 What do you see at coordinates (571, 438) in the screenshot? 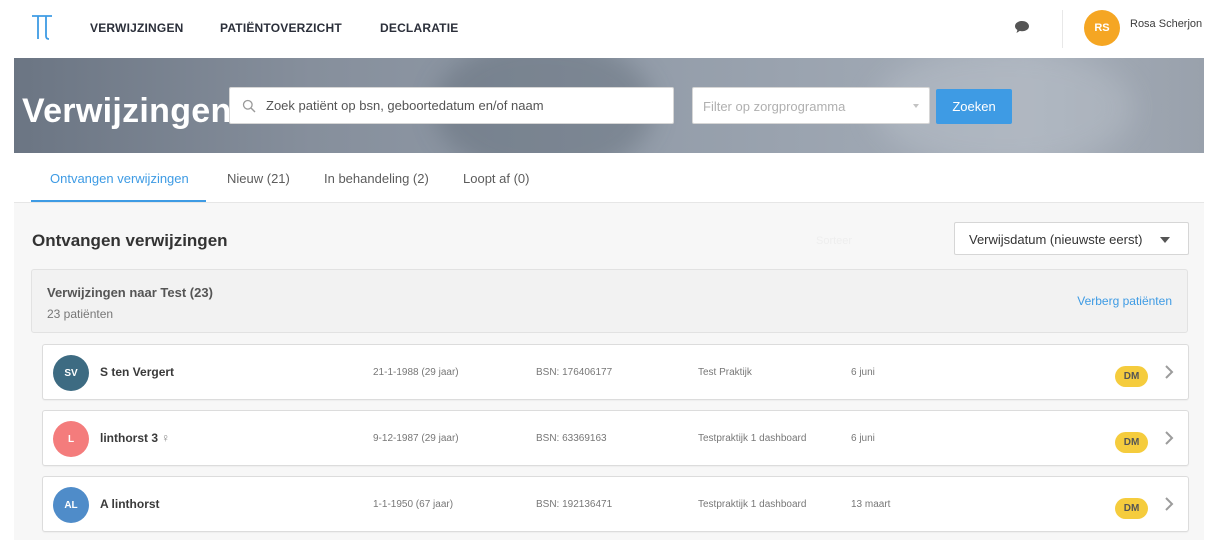
I see `patient-bsn: BSN: 63369163` at bounding box center [571, 438].